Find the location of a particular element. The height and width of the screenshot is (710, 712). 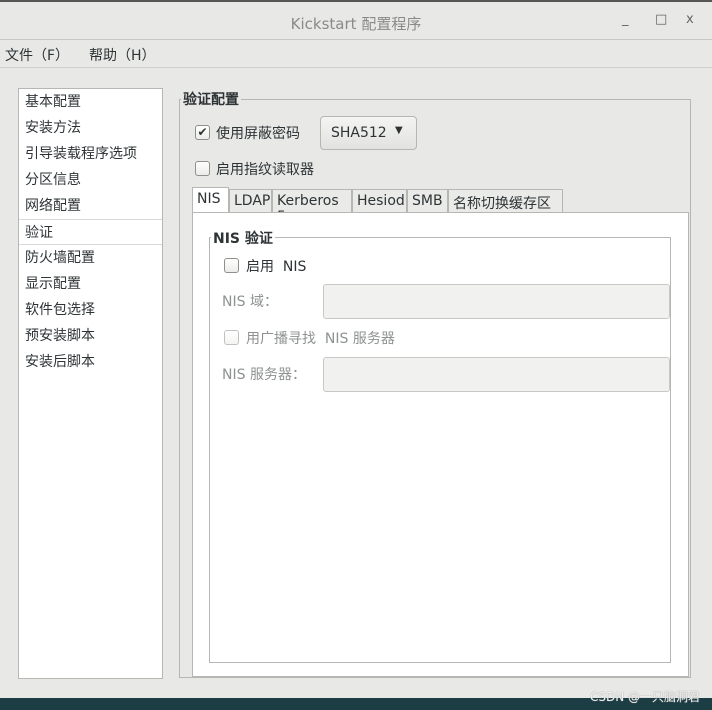

hash-algorithm-value: SHA512 is located at coordinates (359, 133).